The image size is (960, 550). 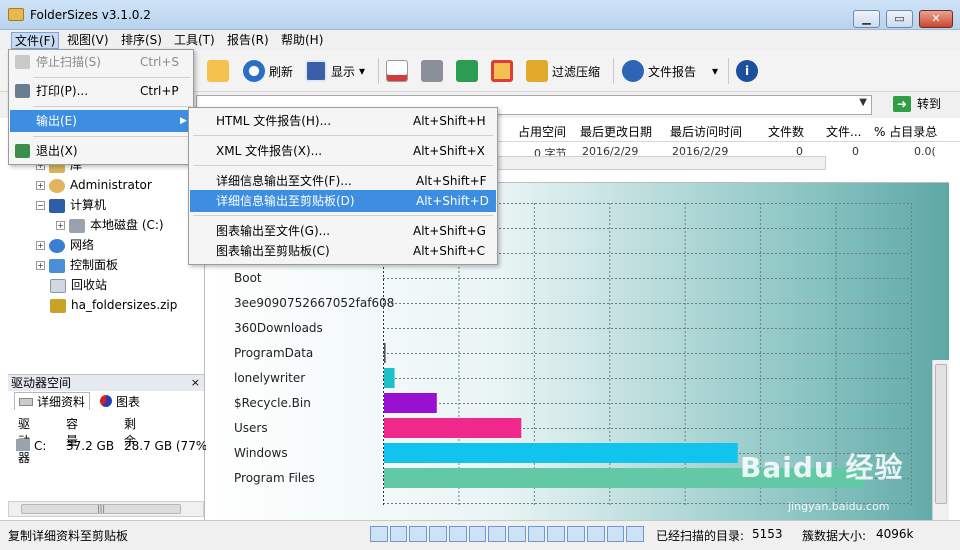 What do you see at coordinates (89, 285) in the screenshot?
I see `tree-label: 回收站` at bounding box center [89, 285].